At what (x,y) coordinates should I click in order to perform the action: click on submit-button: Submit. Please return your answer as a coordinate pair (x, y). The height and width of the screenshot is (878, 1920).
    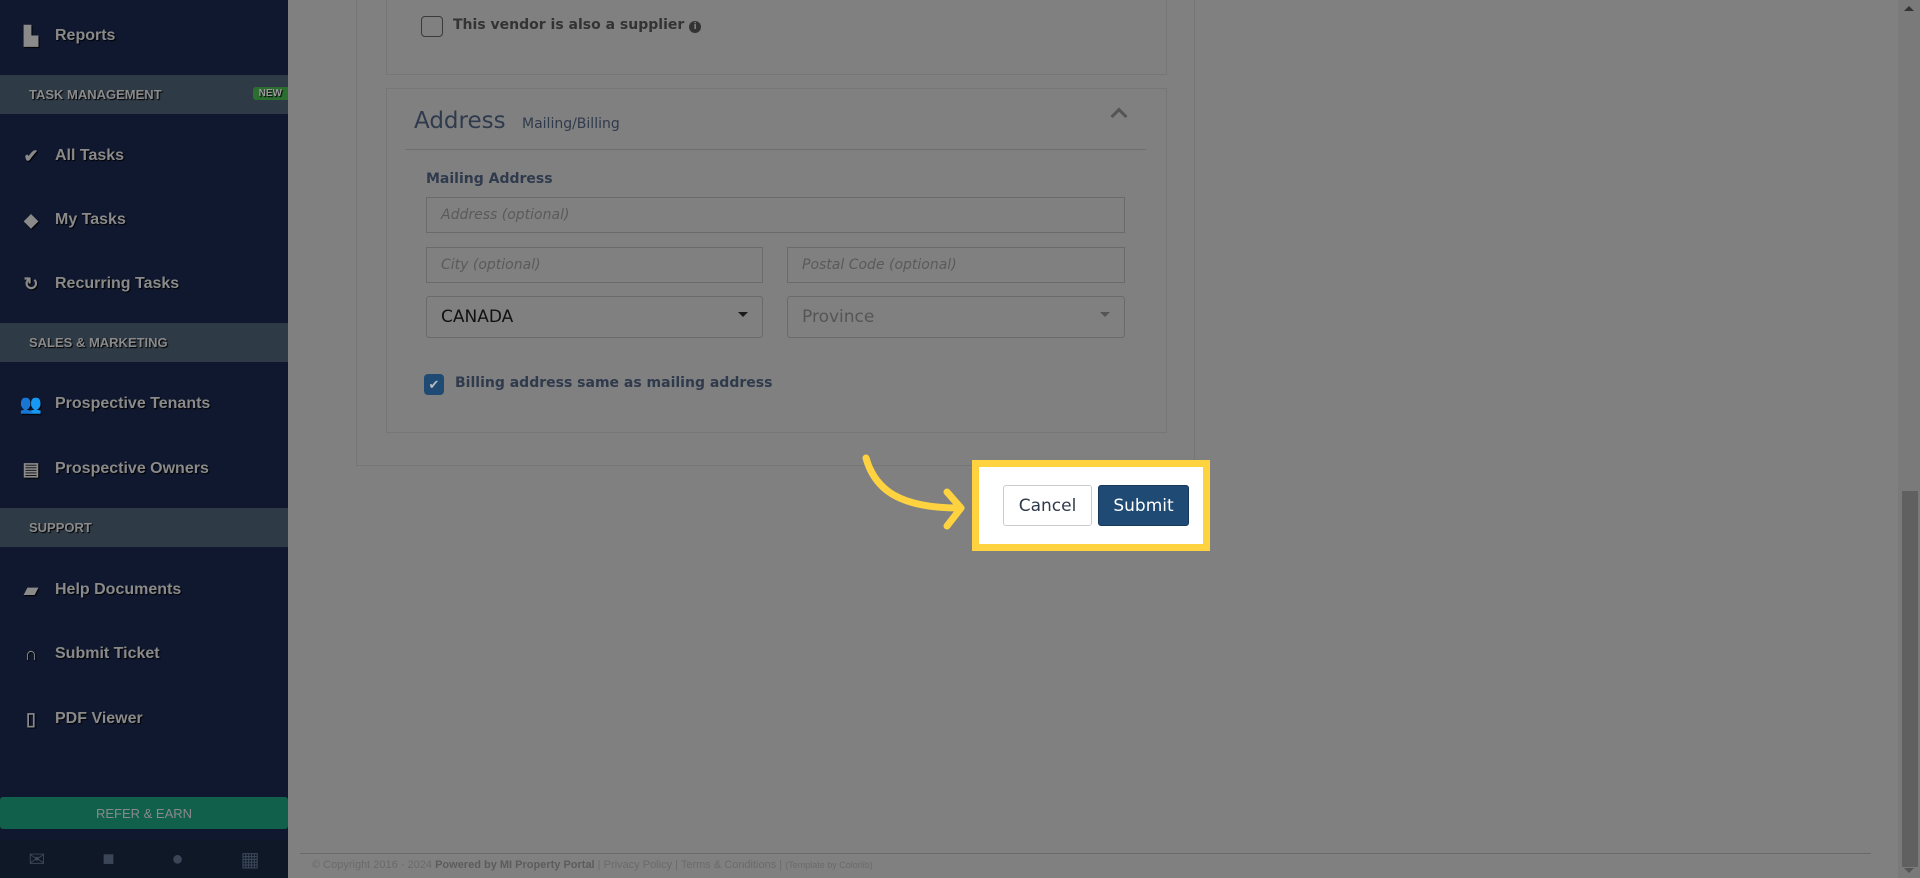
    Looking at the image, I should click on (1143, 505).